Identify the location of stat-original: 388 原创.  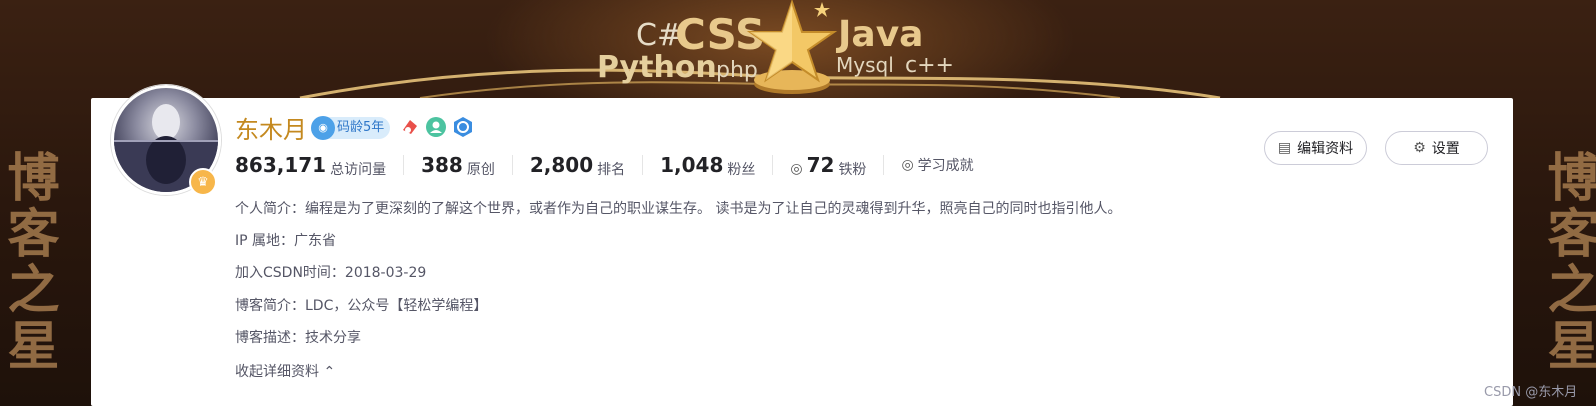
(457, 165).